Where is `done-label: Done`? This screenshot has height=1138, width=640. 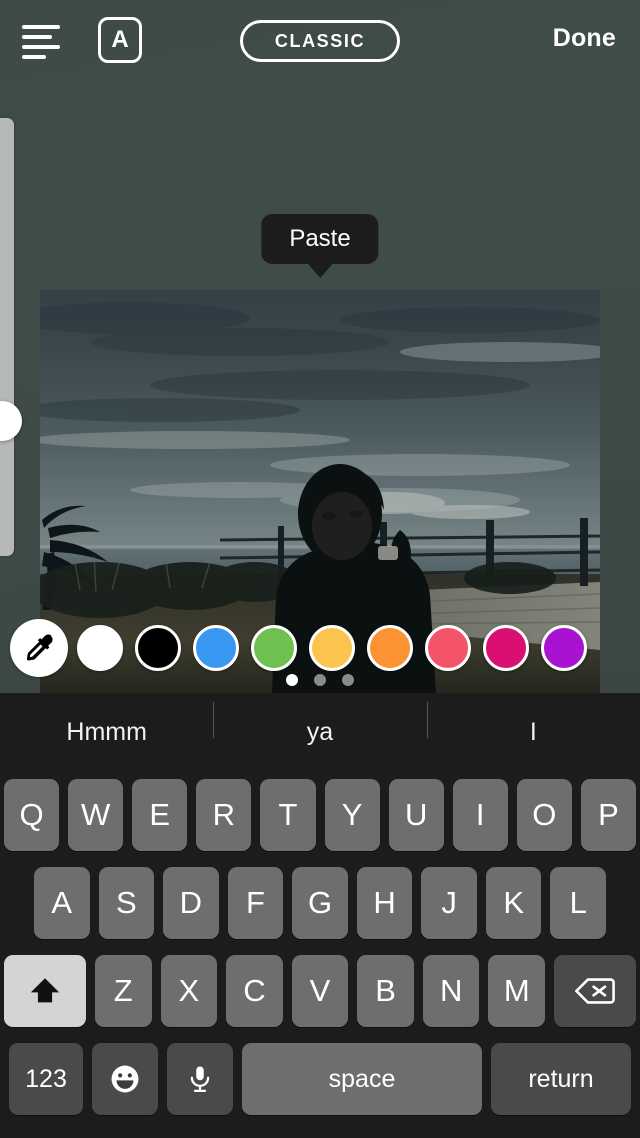
done-label: Done is located at coordinates (584, 38).